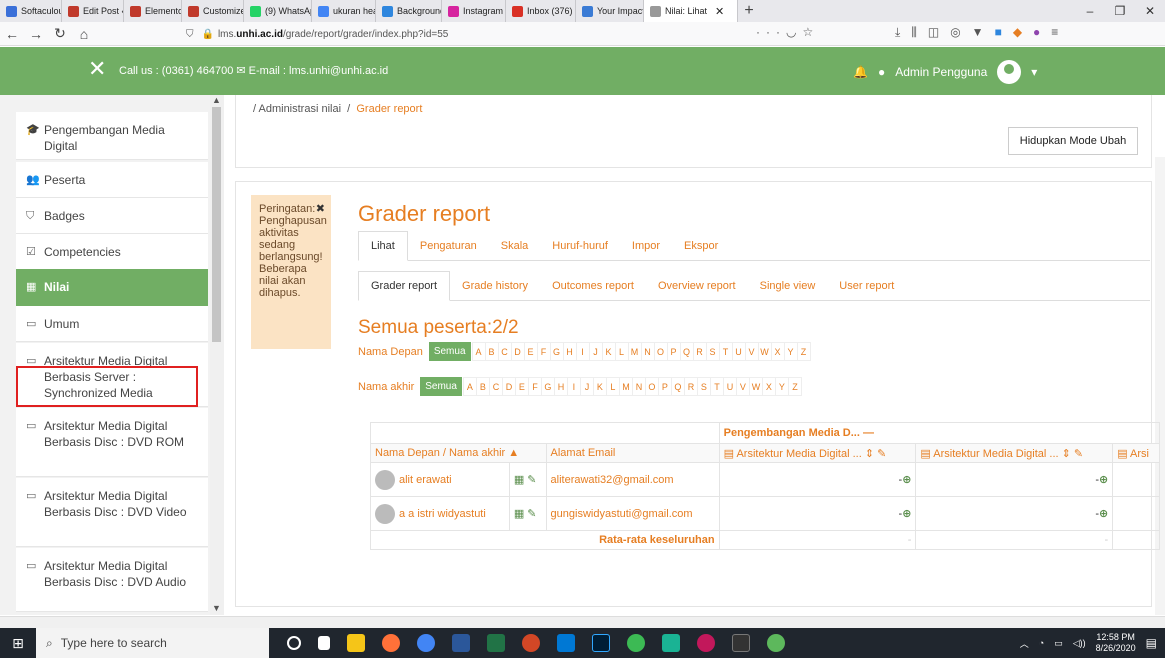 The width and height of the screenshot is (1165, 658). I want to click on filter-letter: A, so click(478, 351).